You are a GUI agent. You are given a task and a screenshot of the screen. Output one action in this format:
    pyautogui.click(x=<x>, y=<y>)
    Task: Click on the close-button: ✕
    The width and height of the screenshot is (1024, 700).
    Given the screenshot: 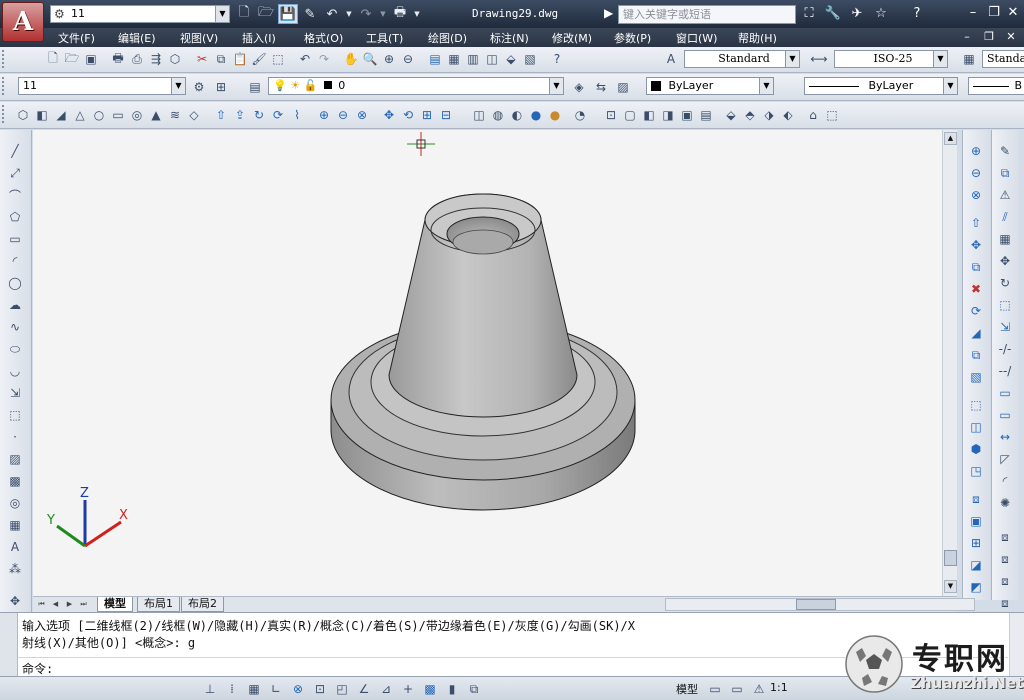 What is the action you would take?
    pyautogui.click(x=1013, y=13)
    